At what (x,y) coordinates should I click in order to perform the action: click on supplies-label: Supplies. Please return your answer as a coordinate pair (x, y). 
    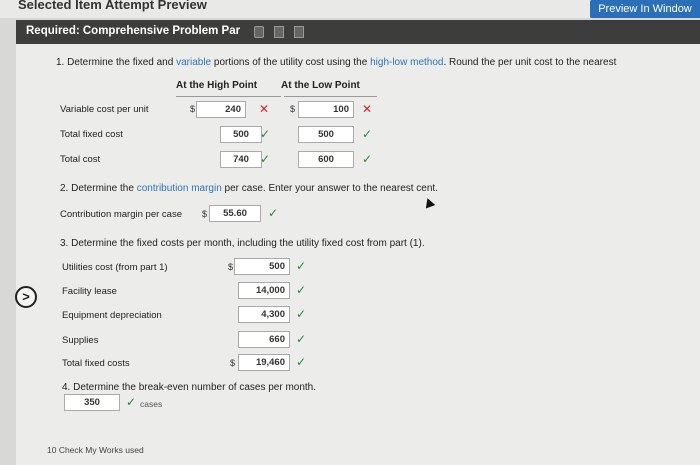
    Looking at the image, I should click on (80, 340).